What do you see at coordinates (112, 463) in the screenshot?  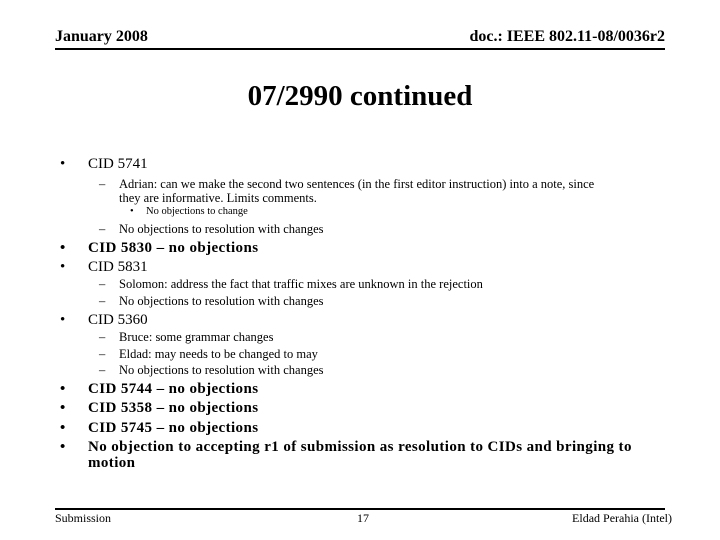 I see `bullet-text: motion` at bounding box center [112, 463].